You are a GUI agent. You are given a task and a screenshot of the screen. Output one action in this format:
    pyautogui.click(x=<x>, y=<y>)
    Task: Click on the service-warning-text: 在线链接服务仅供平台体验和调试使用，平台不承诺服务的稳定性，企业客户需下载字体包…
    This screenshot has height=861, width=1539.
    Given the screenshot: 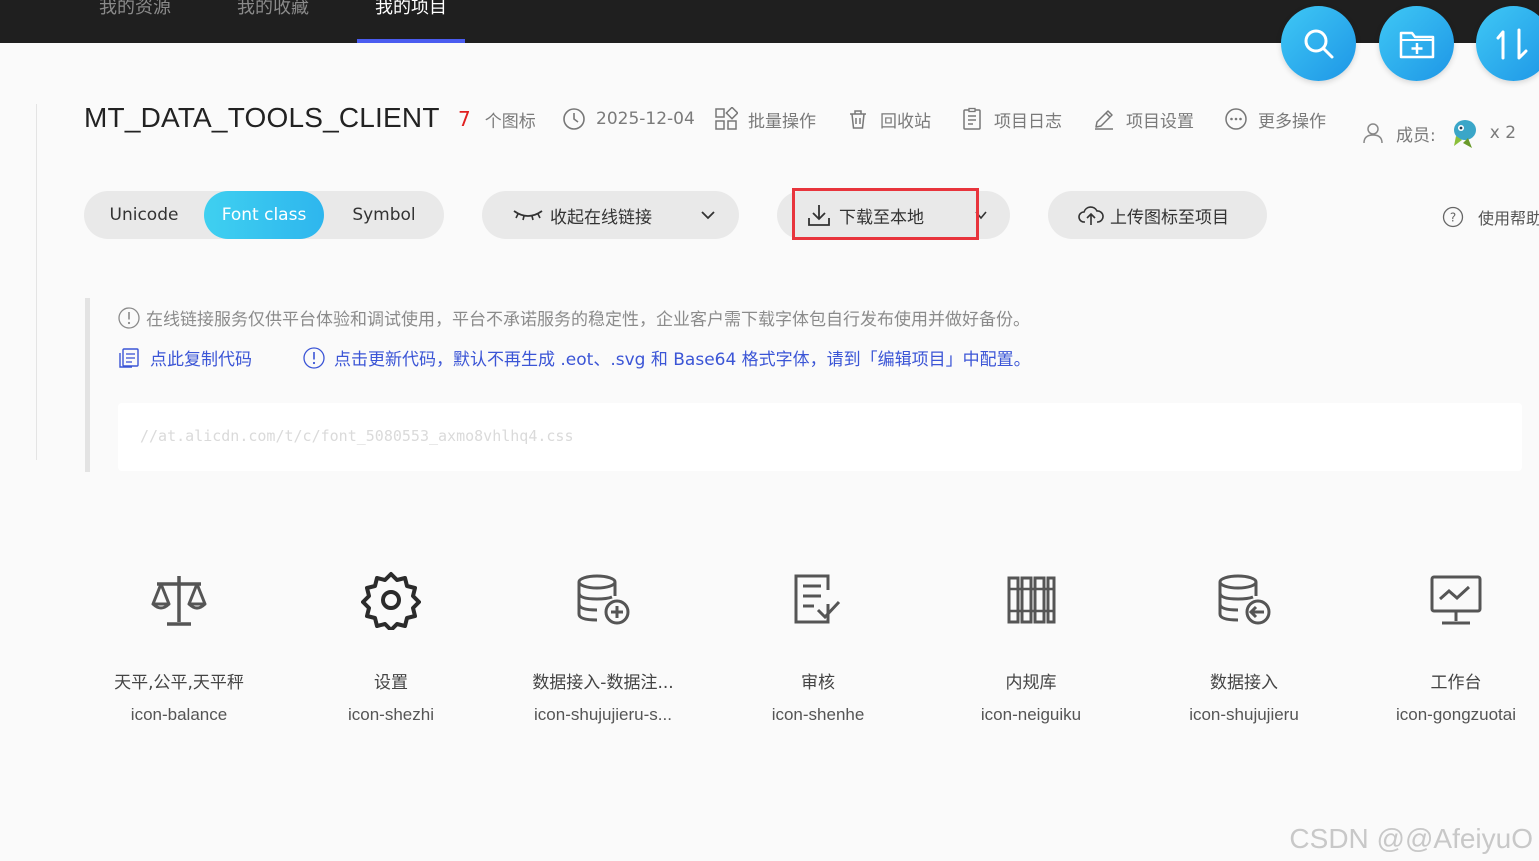 What is the action you would take?
    pyautogui.click(x=588, y=320)
    